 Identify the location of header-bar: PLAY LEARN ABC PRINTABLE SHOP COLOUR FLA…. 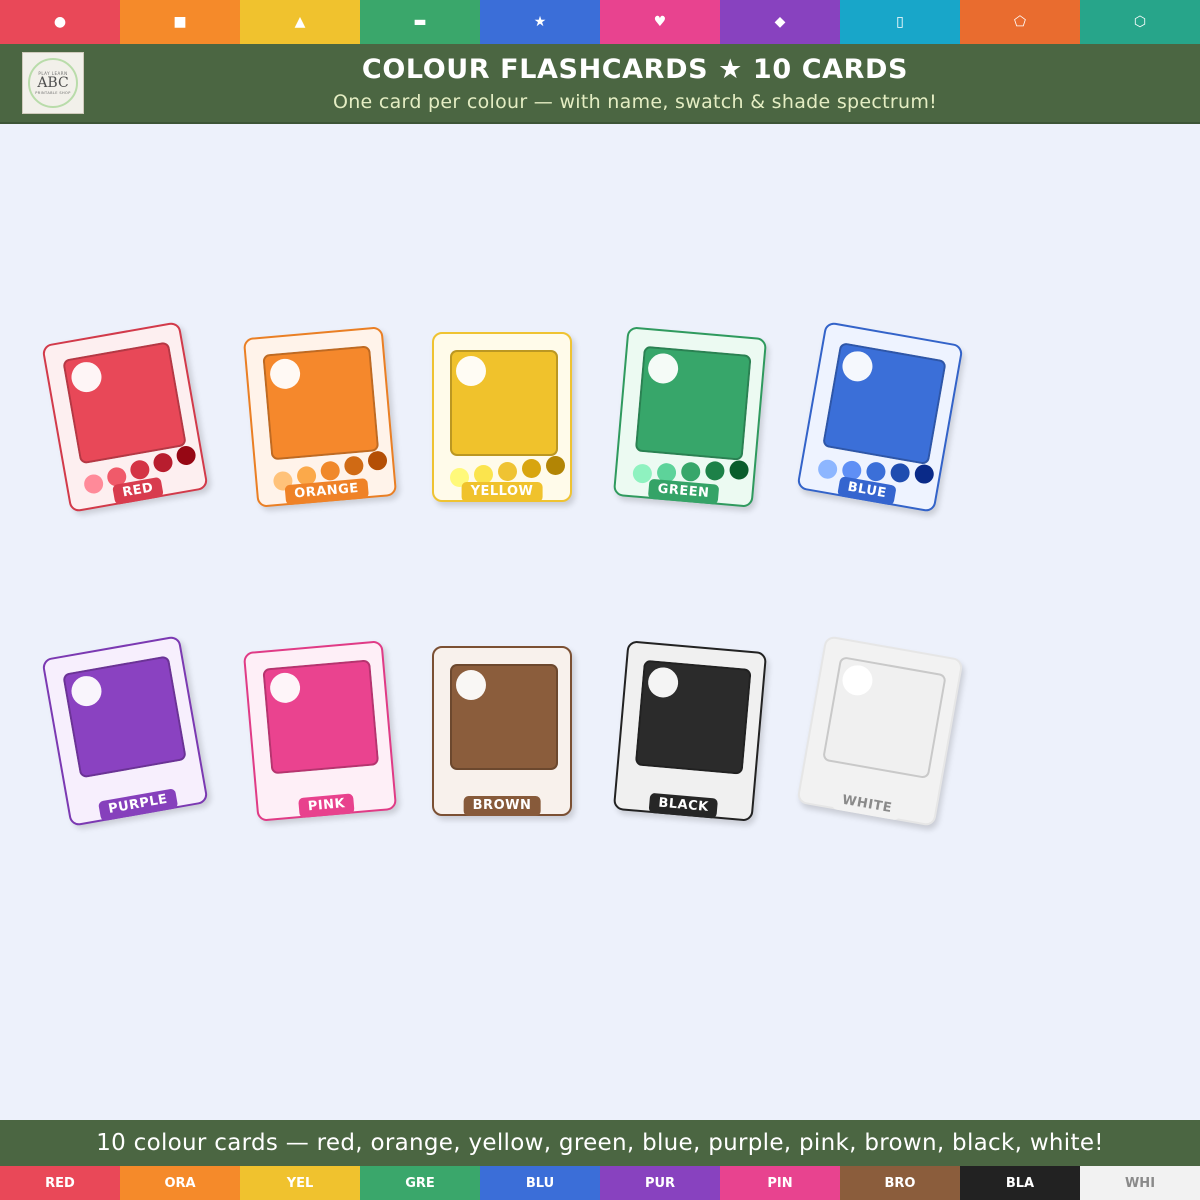
(600, 84).